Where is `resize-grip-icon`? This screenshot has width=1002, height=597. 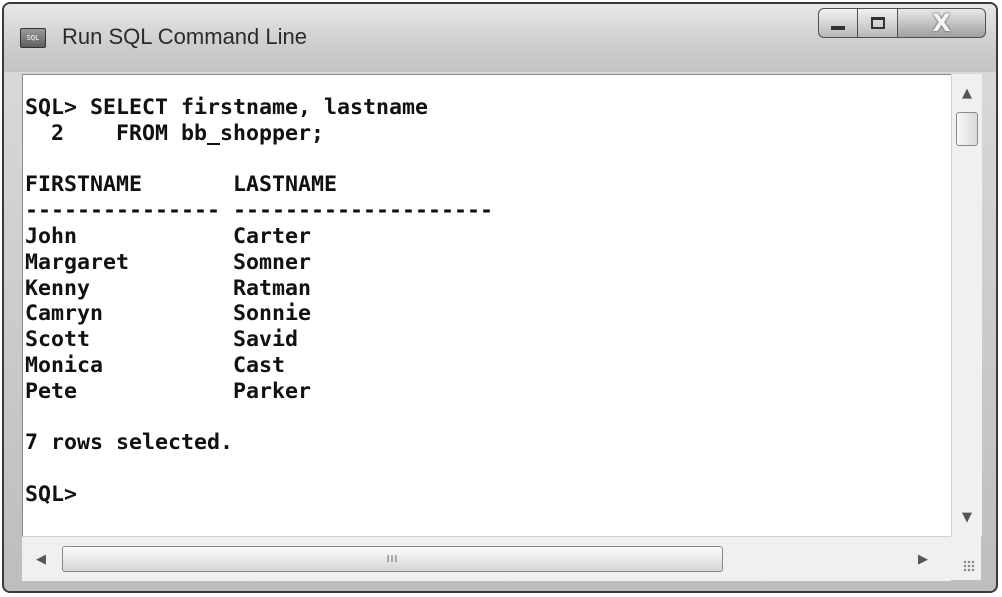
resize-grip-icon is located at coordinates (969, 566).